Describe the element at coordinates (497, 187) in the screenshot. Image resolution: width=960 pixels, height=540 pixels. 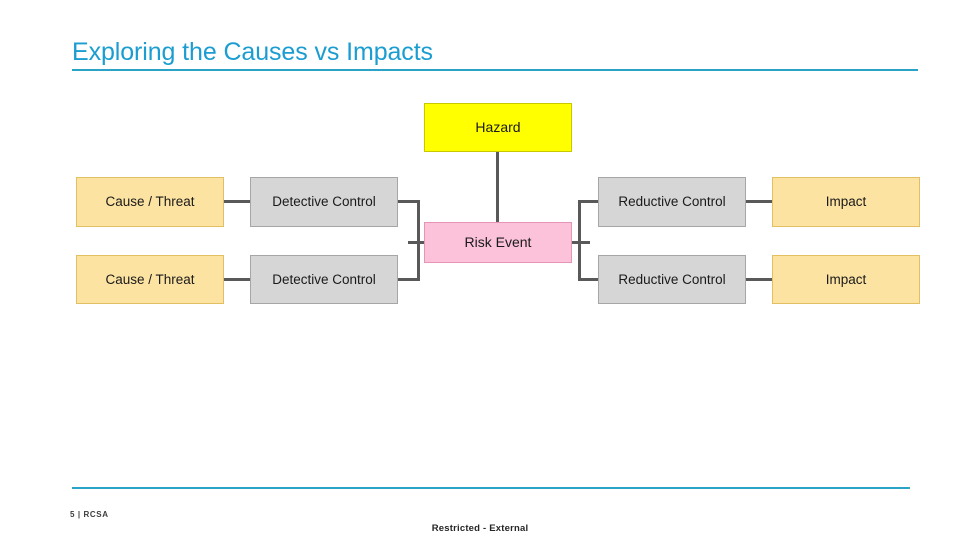
I see `connector-hazard-to-risk-event` at that location.